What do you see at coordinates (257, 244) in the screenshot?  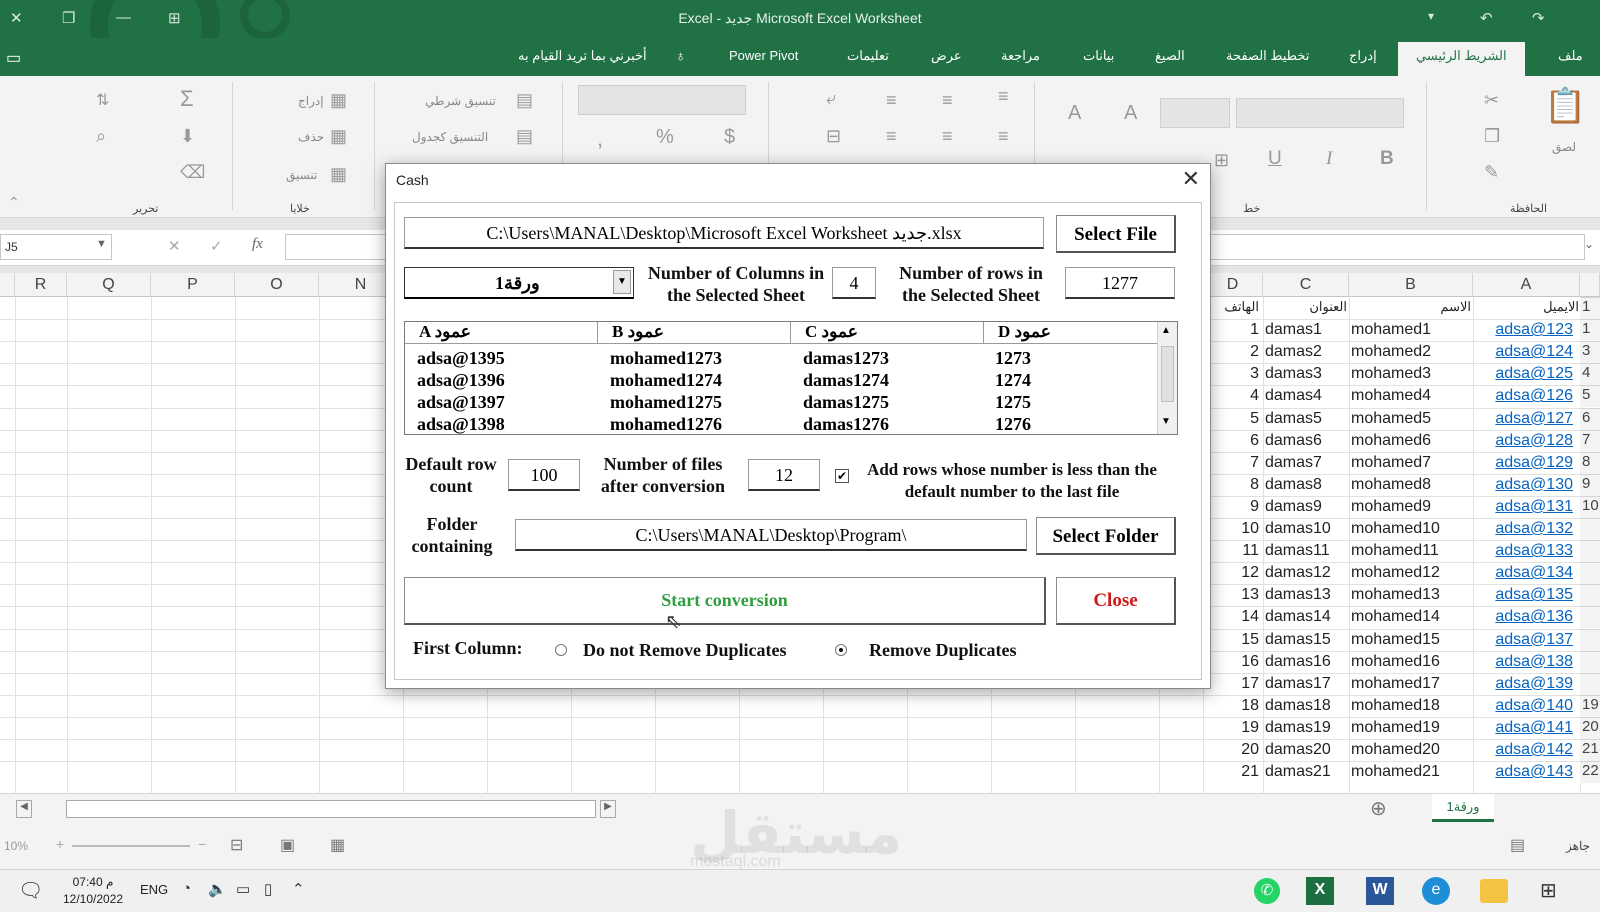 I see `insert-function-icon: fx` at bounding box center [257, 244].